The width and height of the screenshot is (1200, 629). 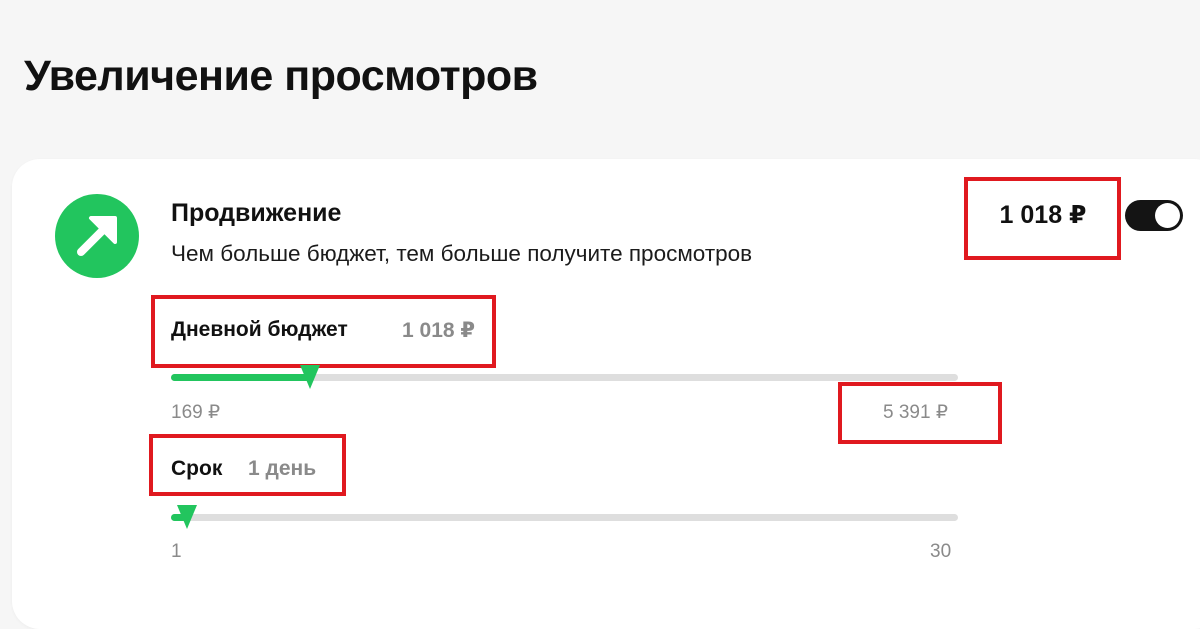 I want to click on price-highlight-box, so click(x=1042, y=218).